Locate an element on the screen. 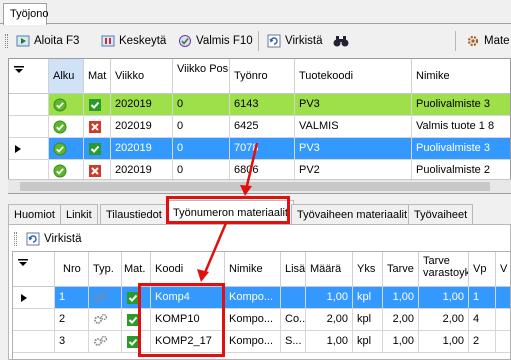  column-header-typ: Typ. is located at coordinates (105, 269).